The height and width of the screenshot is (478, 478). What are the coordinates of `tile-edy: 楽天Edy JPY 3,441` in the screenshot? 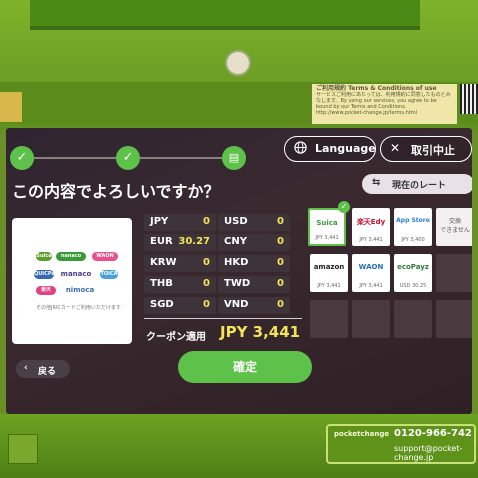 It's located at (371, 227).